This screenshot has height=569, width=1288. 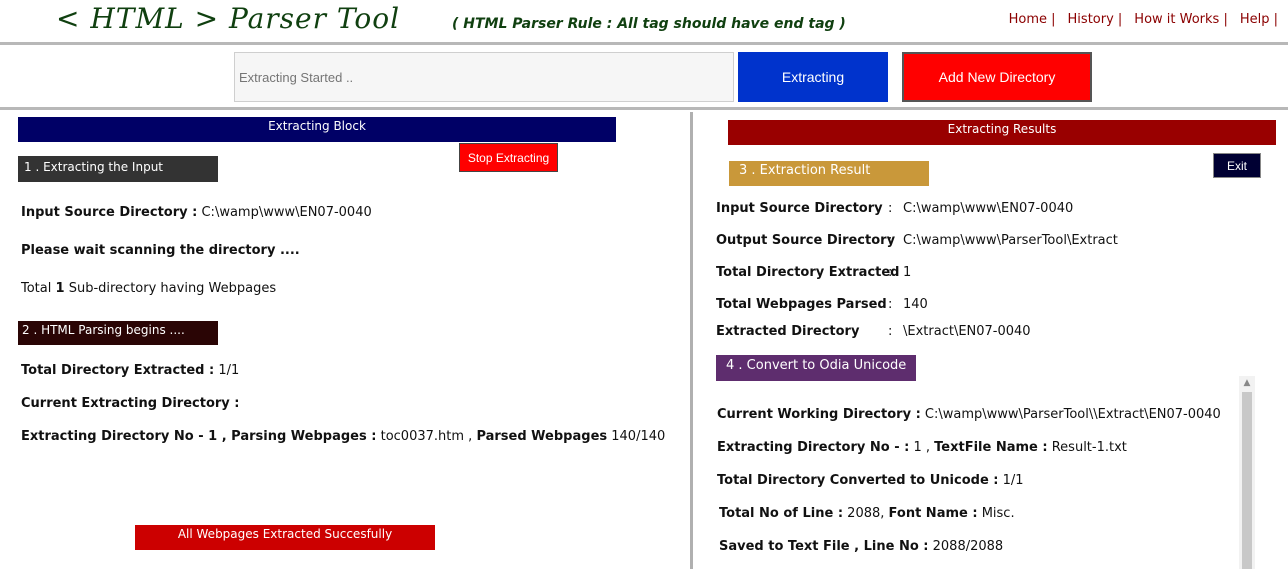 I want to click on panel-divider, so click(x=691, y=340).